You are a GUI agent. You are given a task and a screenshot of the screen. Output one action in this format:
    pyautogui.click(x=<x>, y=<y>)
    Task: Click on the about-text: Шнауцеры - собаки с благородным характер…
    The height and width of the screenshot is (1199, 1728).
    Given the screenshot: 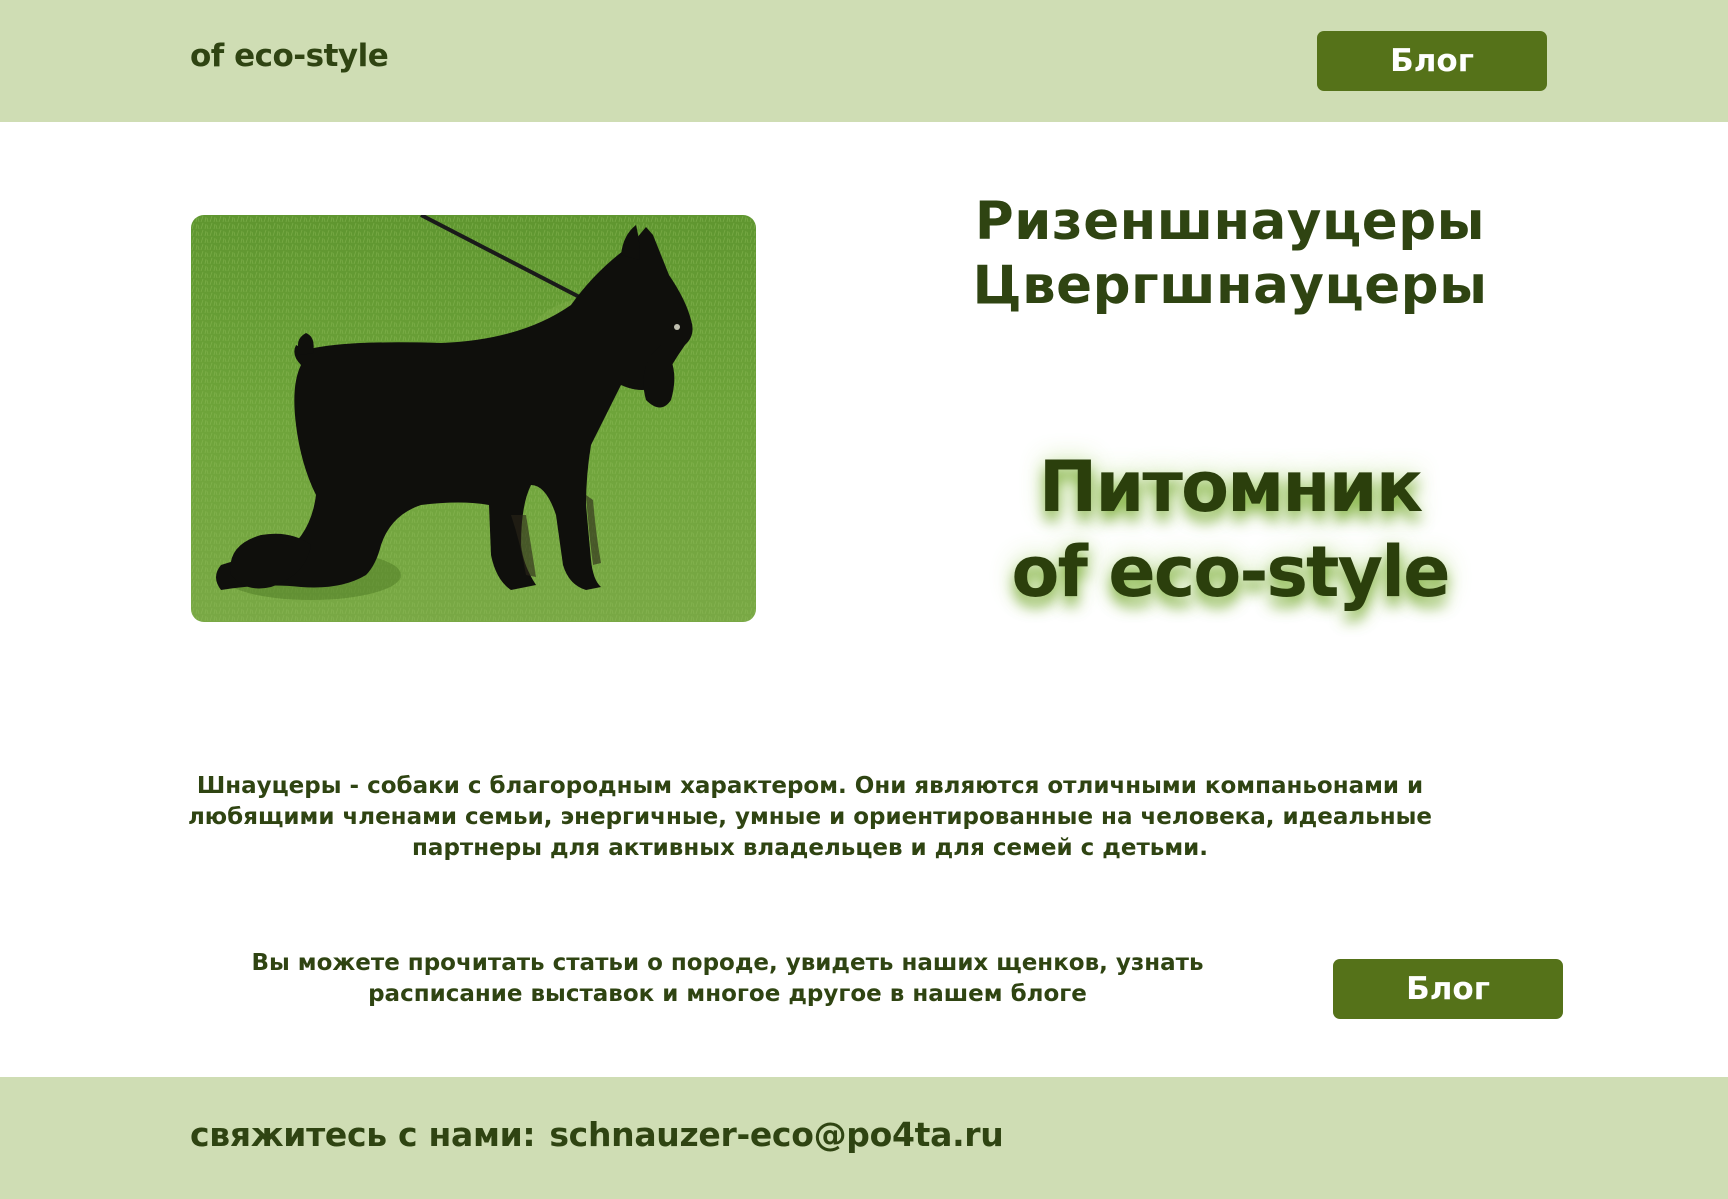 What is the action you would take?
    pyautogui.click(x=810, y=817)
    